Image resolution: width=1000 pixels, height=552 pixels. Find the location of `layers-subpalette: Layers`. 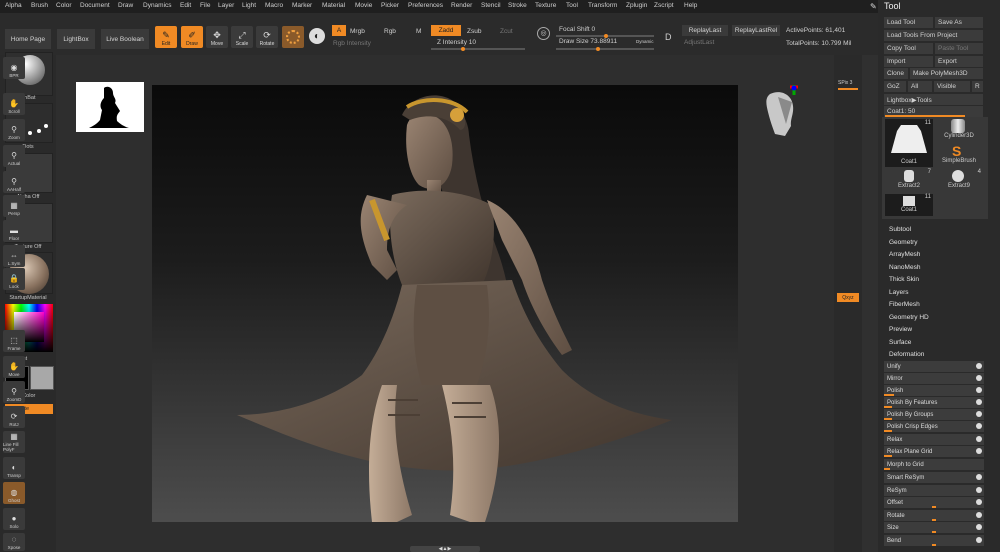

layers-subpalette: Layers is located at coordinates (899, 292).